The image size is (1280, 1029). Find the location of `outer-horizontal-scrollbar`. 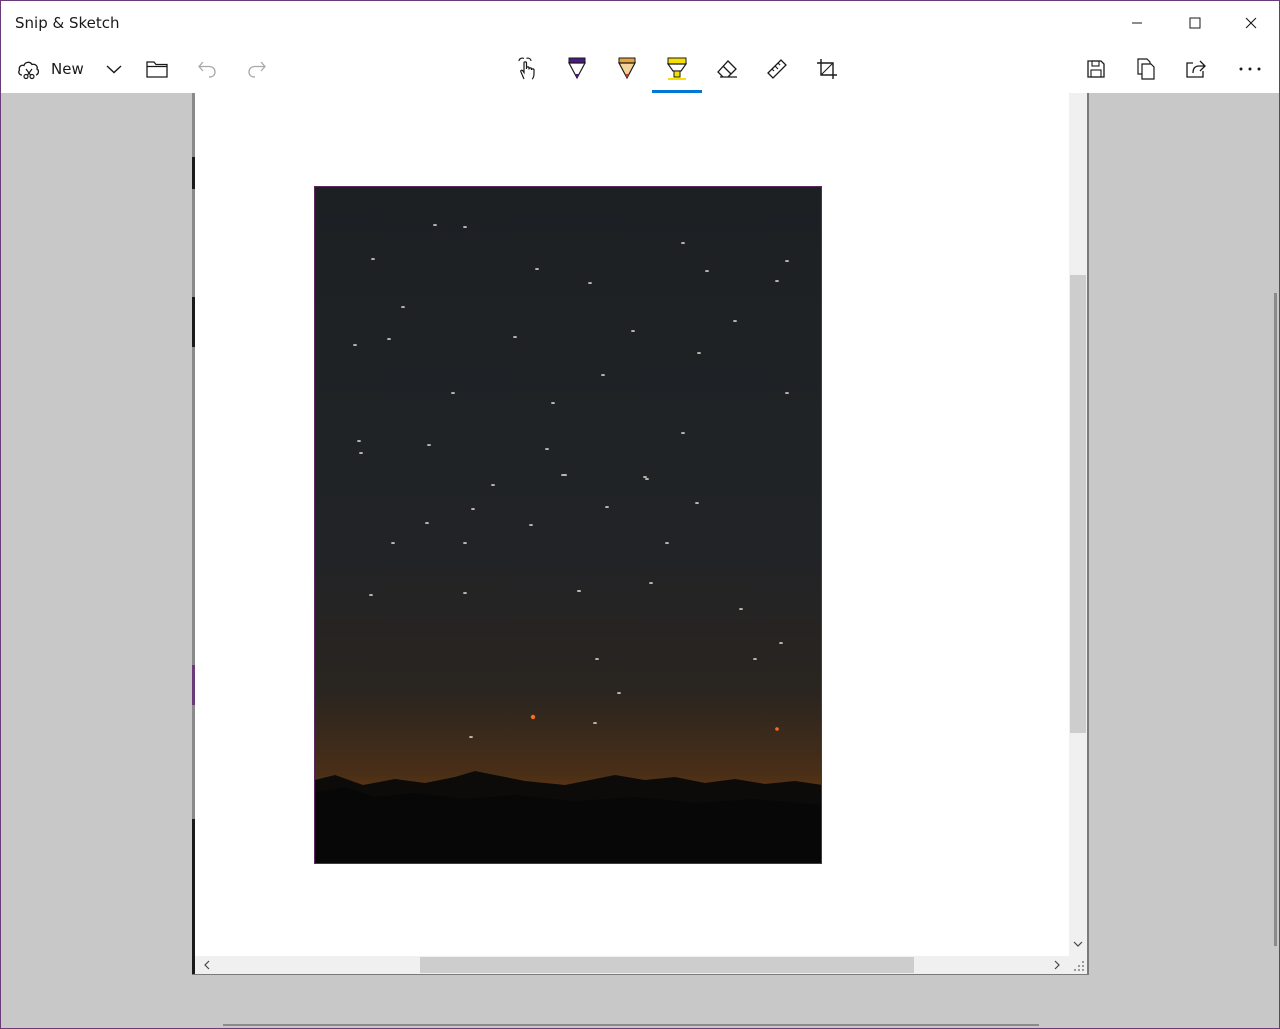

outer-horizontal-scrollbar is located at coordinates (631, 1025).